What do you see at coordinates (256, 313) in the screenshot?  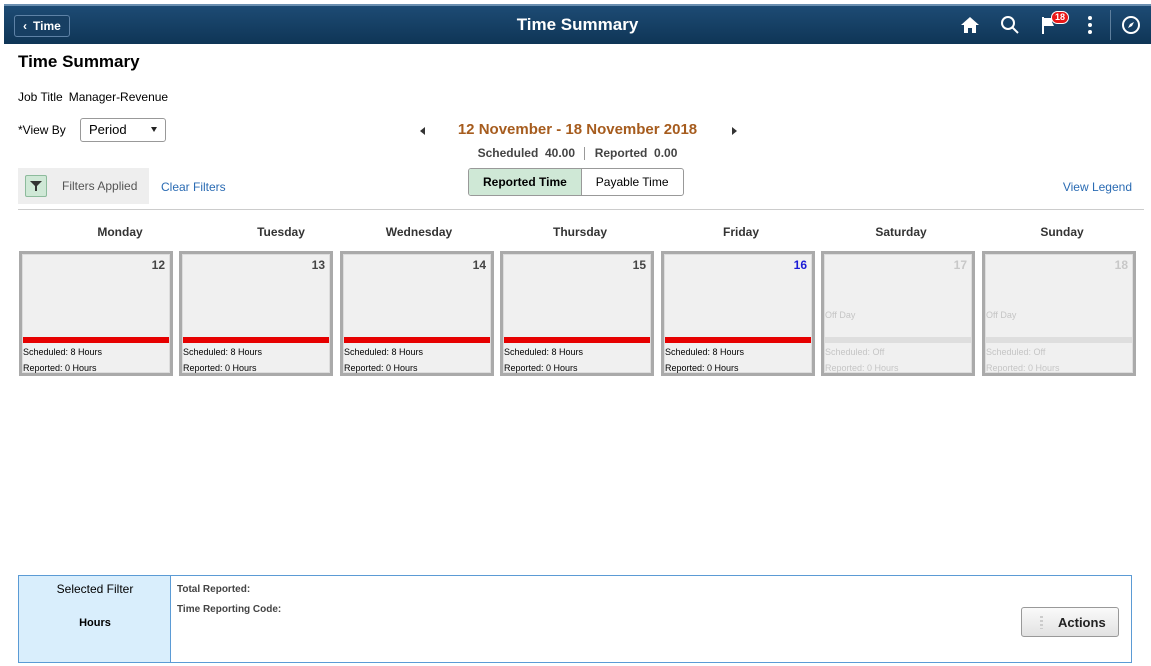 I see `day-cell-tuesday: 13 Scheduled: 8 Hours Reported: 0 Hours` at bounding box center [256, 313].